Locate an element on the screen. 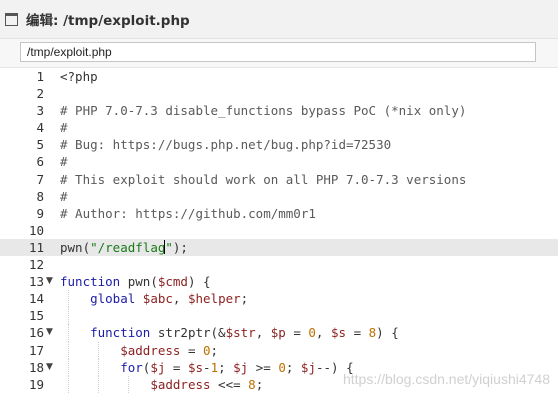  code-text: pwn("/readflag"); is located at coordinates (124, 247).